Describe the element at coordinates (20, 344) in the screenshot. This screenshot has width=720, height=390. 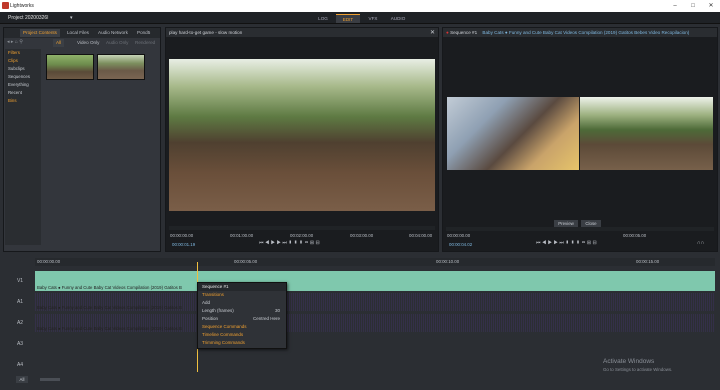
I see `track-label-a3: A3` at that location.